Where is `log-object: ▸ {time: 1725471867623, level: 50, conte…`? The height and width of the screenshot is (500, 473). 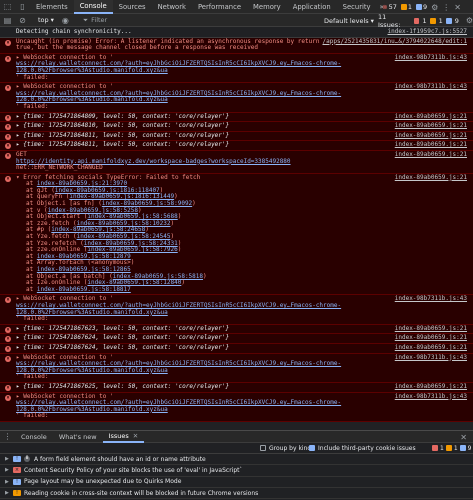
log-object: ▸ {time: 1725471867623, level: 50, conte… is located at coordinates (123, 328).